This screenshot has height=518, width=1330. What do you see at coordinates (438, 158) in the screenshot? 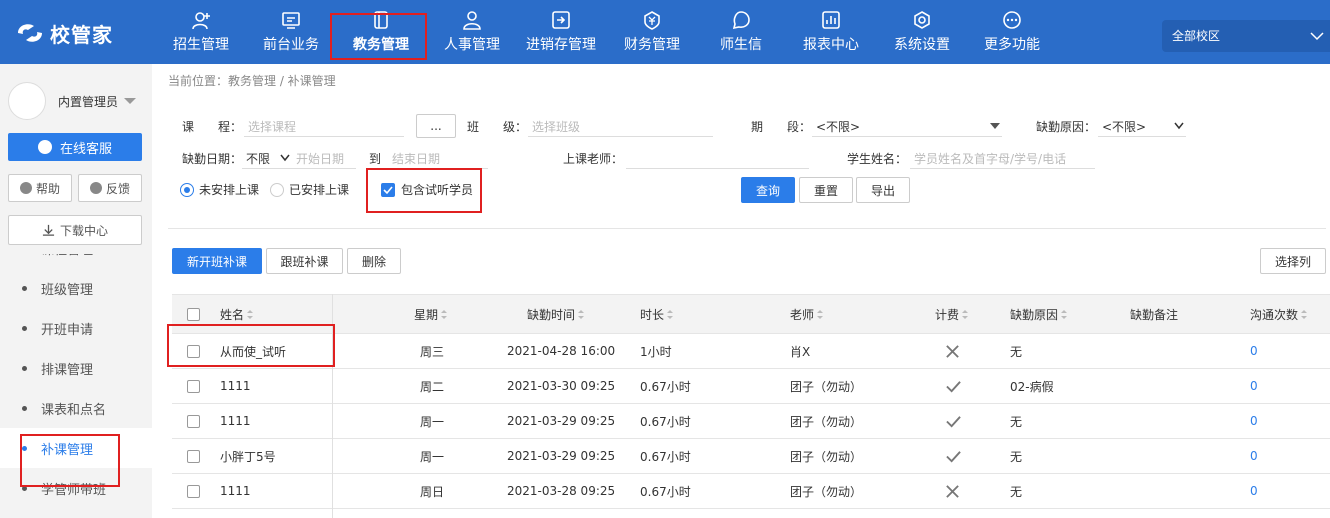
I see `date-end-input: 结束日期` at bounding box center [438, 158].